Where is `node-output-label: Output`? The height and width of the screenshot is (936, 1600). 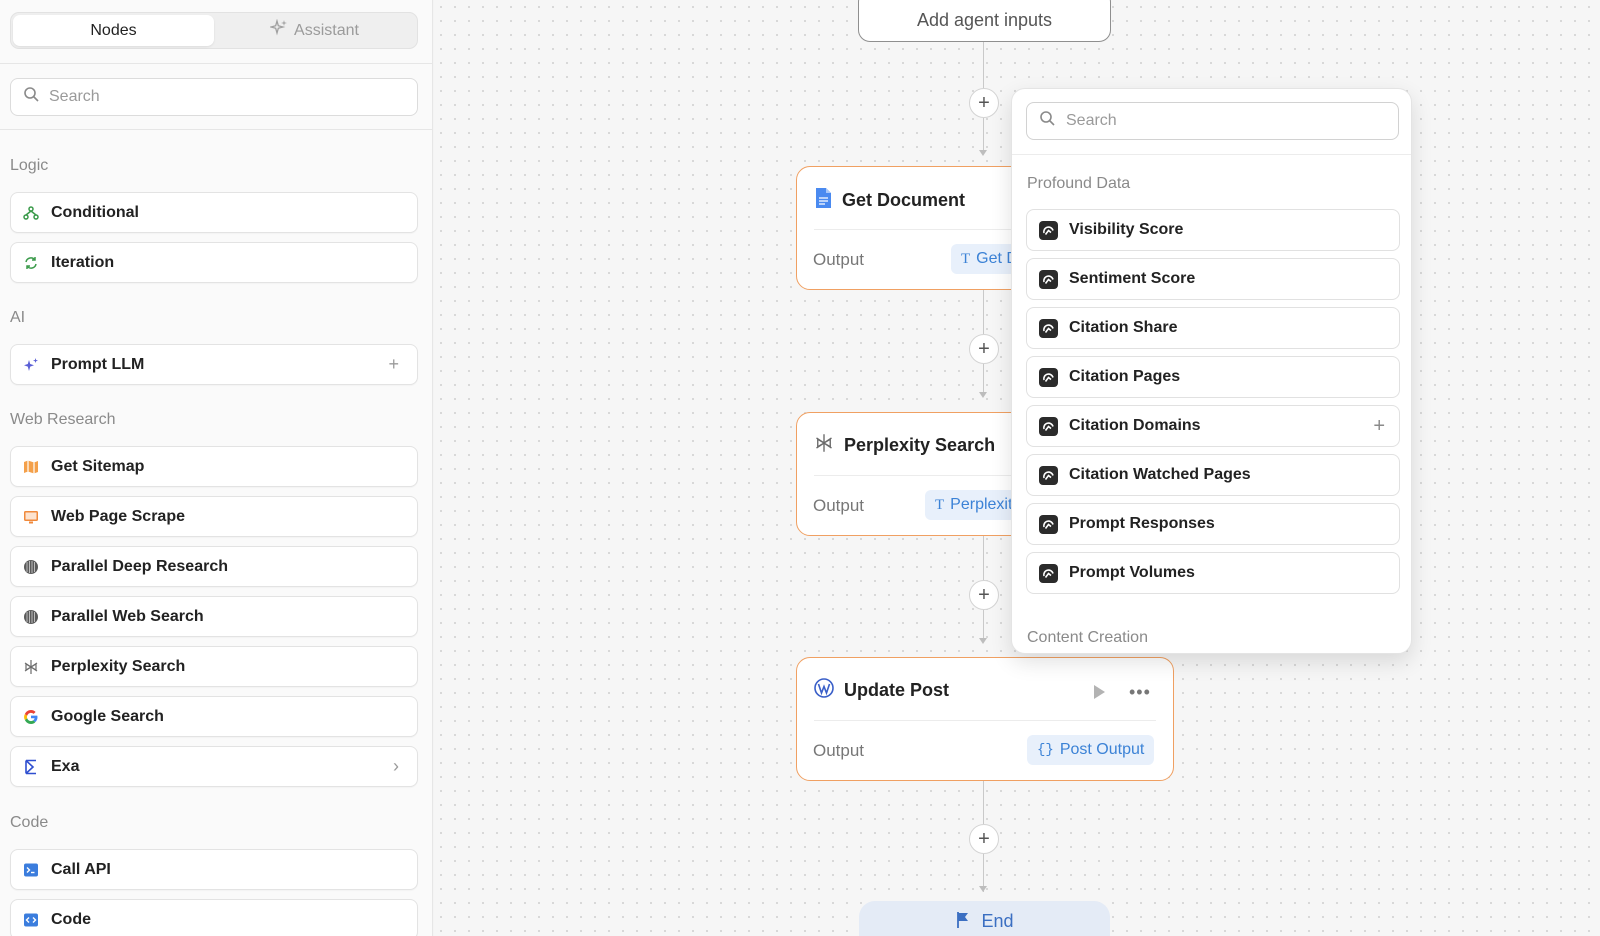
node-output-label: Output is located at coordinates (839, 259).